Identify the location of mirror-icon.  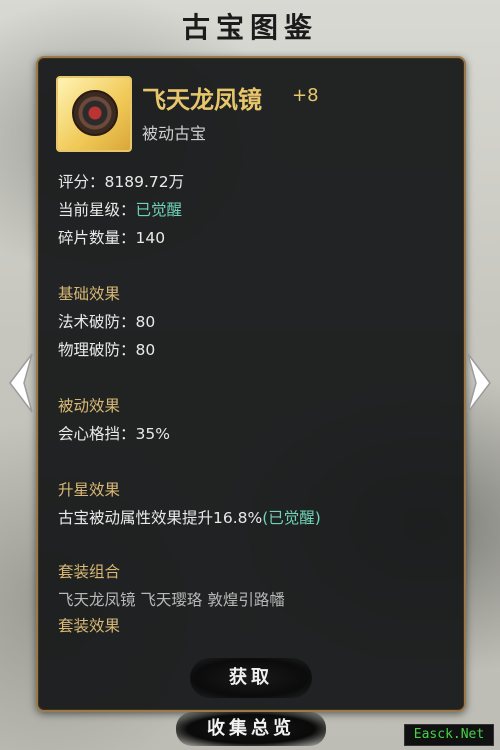
(95, 113).